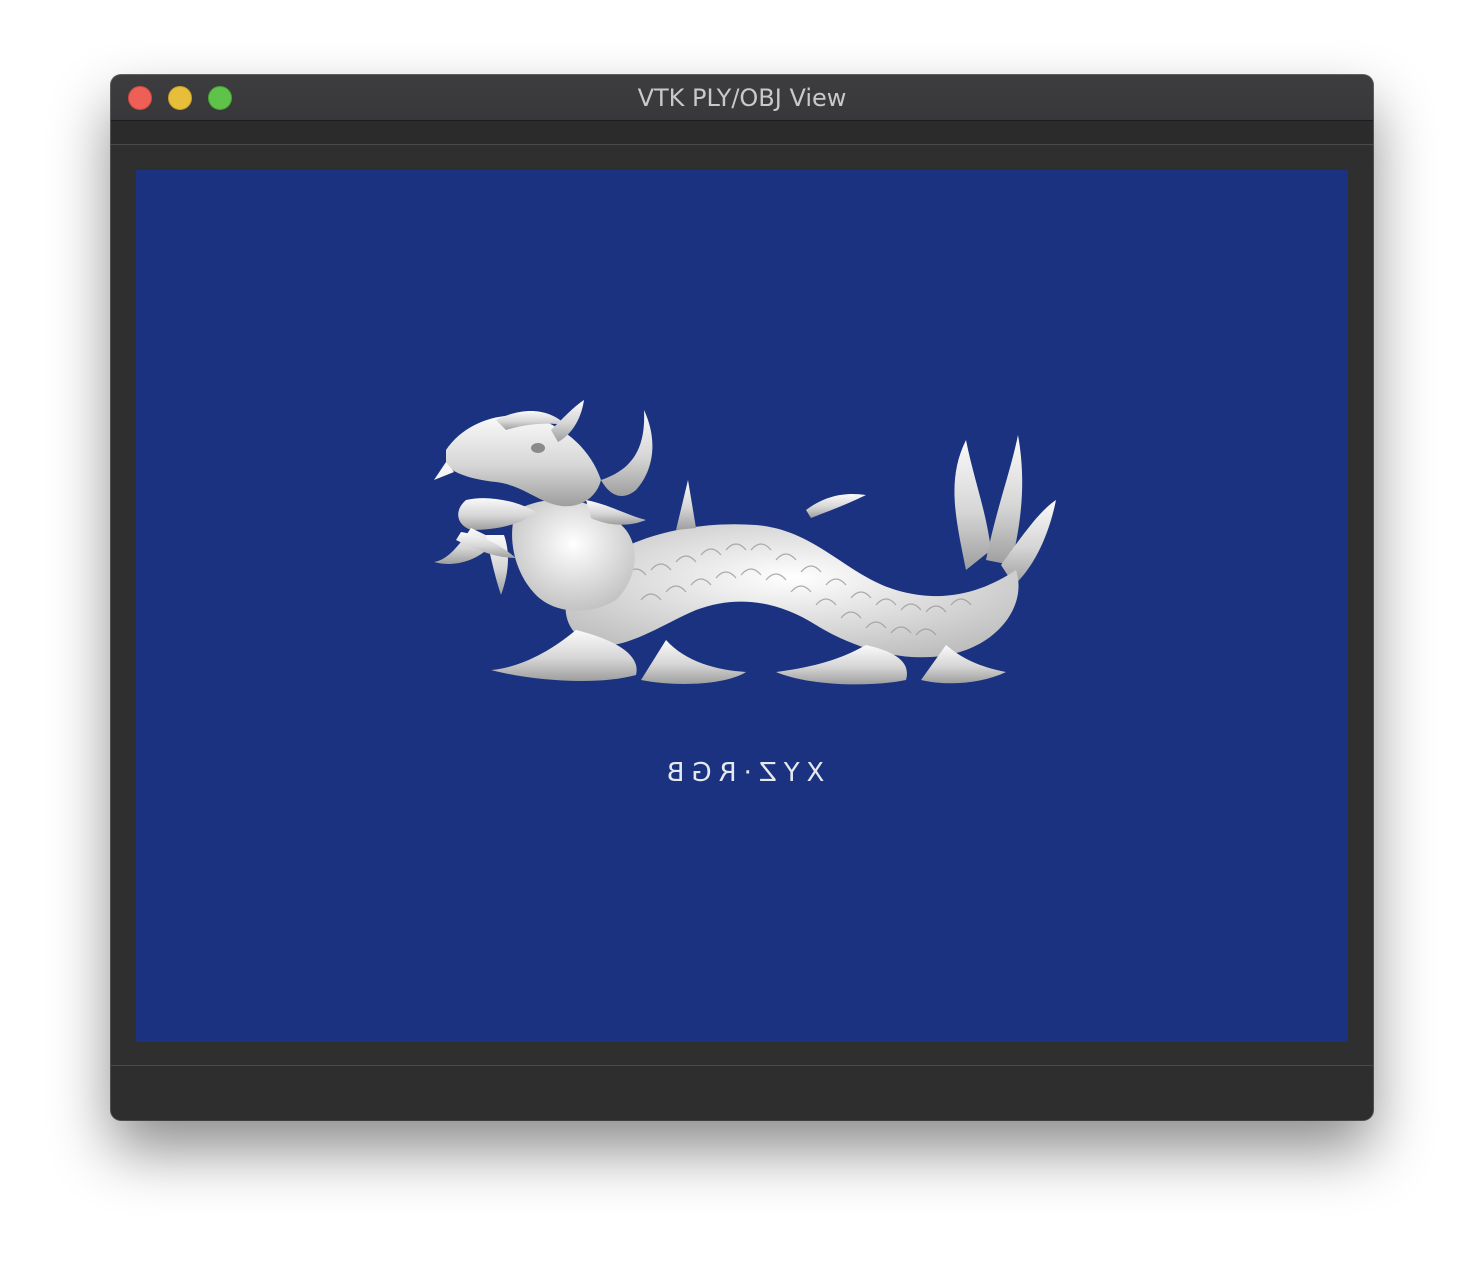  I want to click on title-bar: VTK PLY/OBJ View, so click(742, 98).